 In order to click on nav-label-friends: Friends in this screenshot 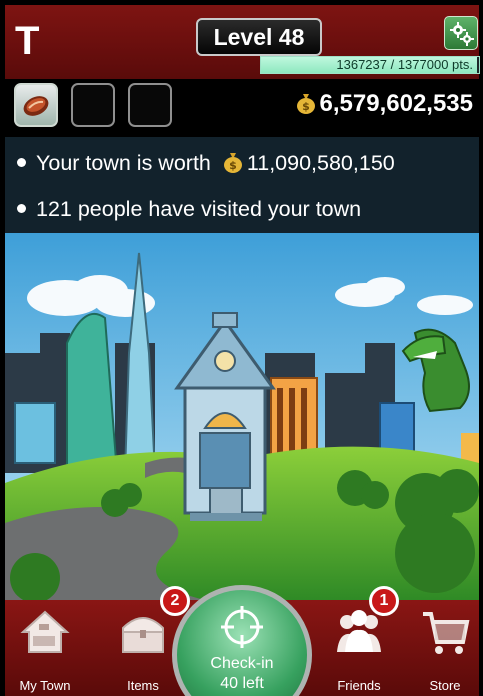, I will do `click(359, 685)`.